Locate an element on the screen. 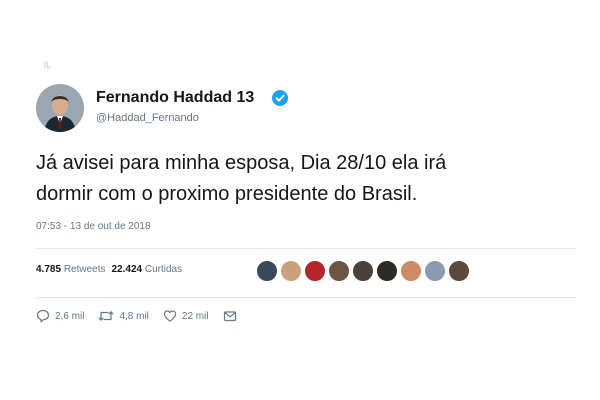 The height and width of the screenshot is (400, 600). like-button: 22 mil is located at coordinates (186, 316).